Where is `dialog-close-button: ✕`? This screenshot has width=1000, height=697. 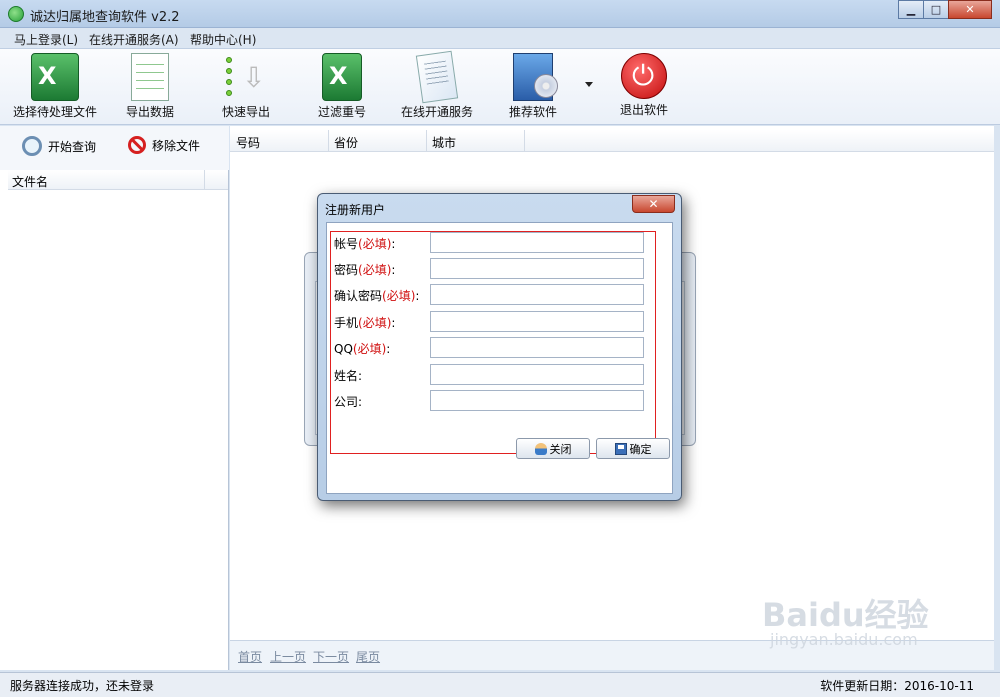
dialog-close-button: ✕ is located at coordinates (653, 204).